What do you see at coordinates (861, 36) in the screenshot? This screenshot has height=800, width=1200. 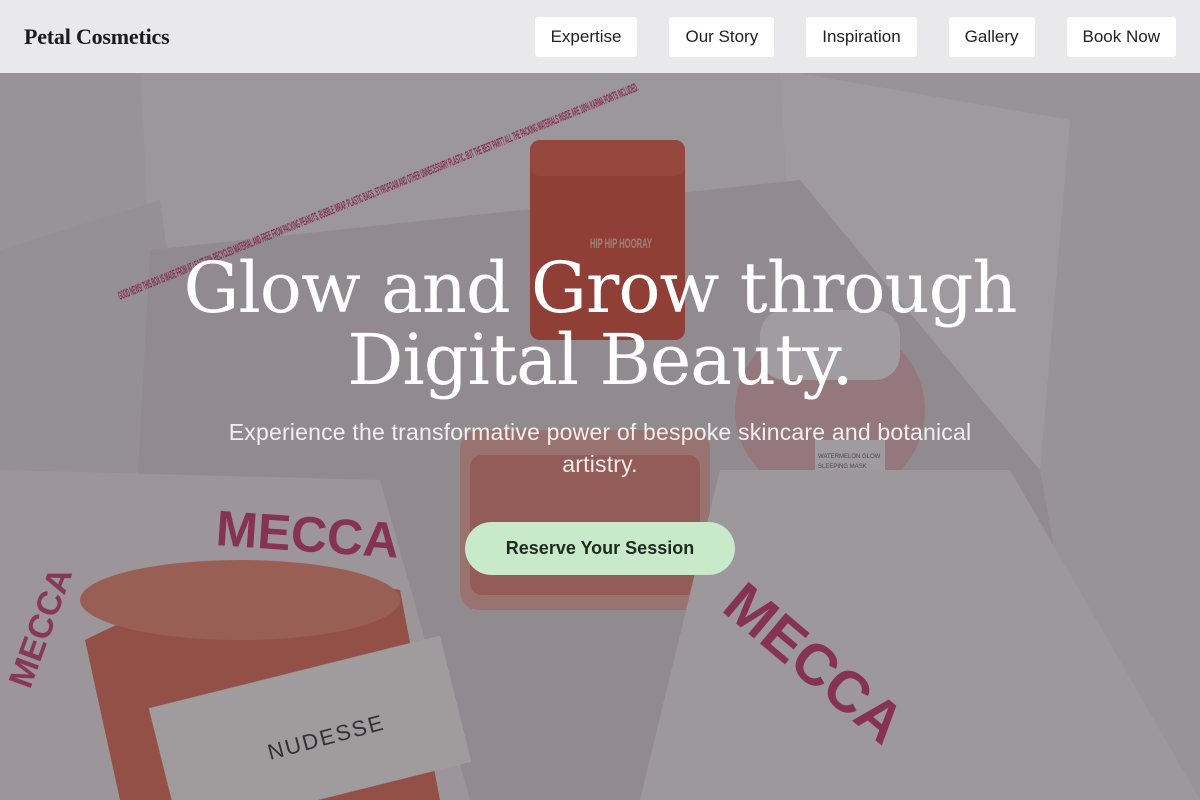 I see `nav-inspiration-button: Inspiration` at bounding box center [861, 36].